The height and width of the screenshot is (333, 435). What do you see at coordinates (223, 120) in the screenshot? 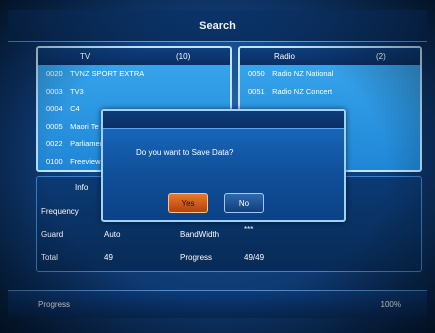
I see `dialog-header` at bounding box center [223, 120].